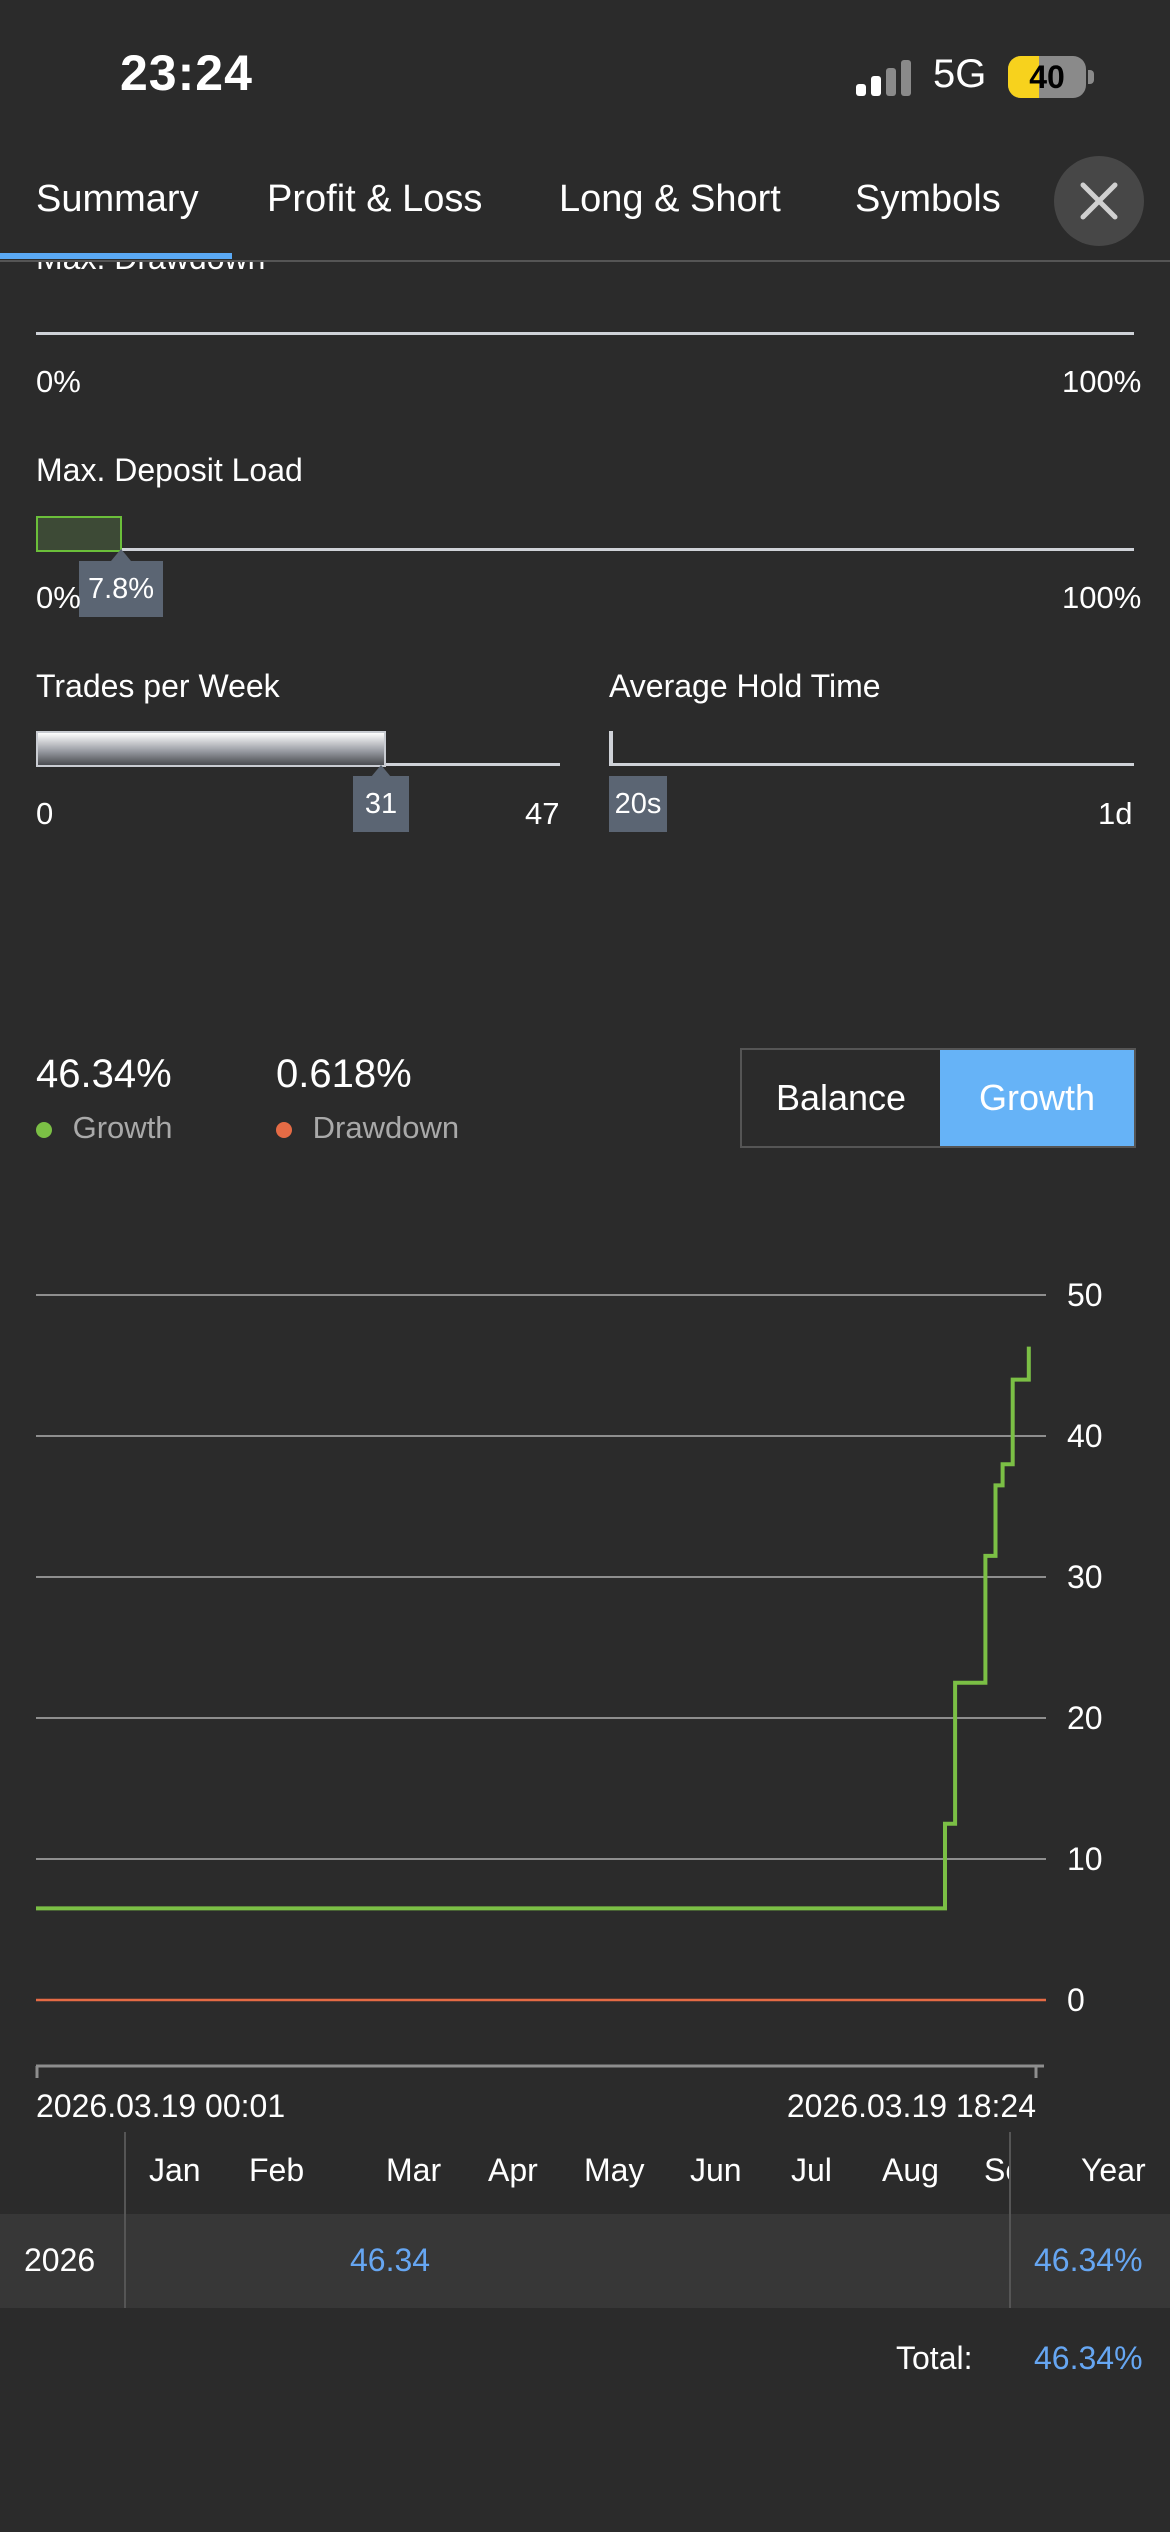 The height and width of the screenshot is (2532, 1170). Describe the element at coordinates (169, 470) in the screenshot. I see `deposit-load-label: Max. Deposit Load` at that location.